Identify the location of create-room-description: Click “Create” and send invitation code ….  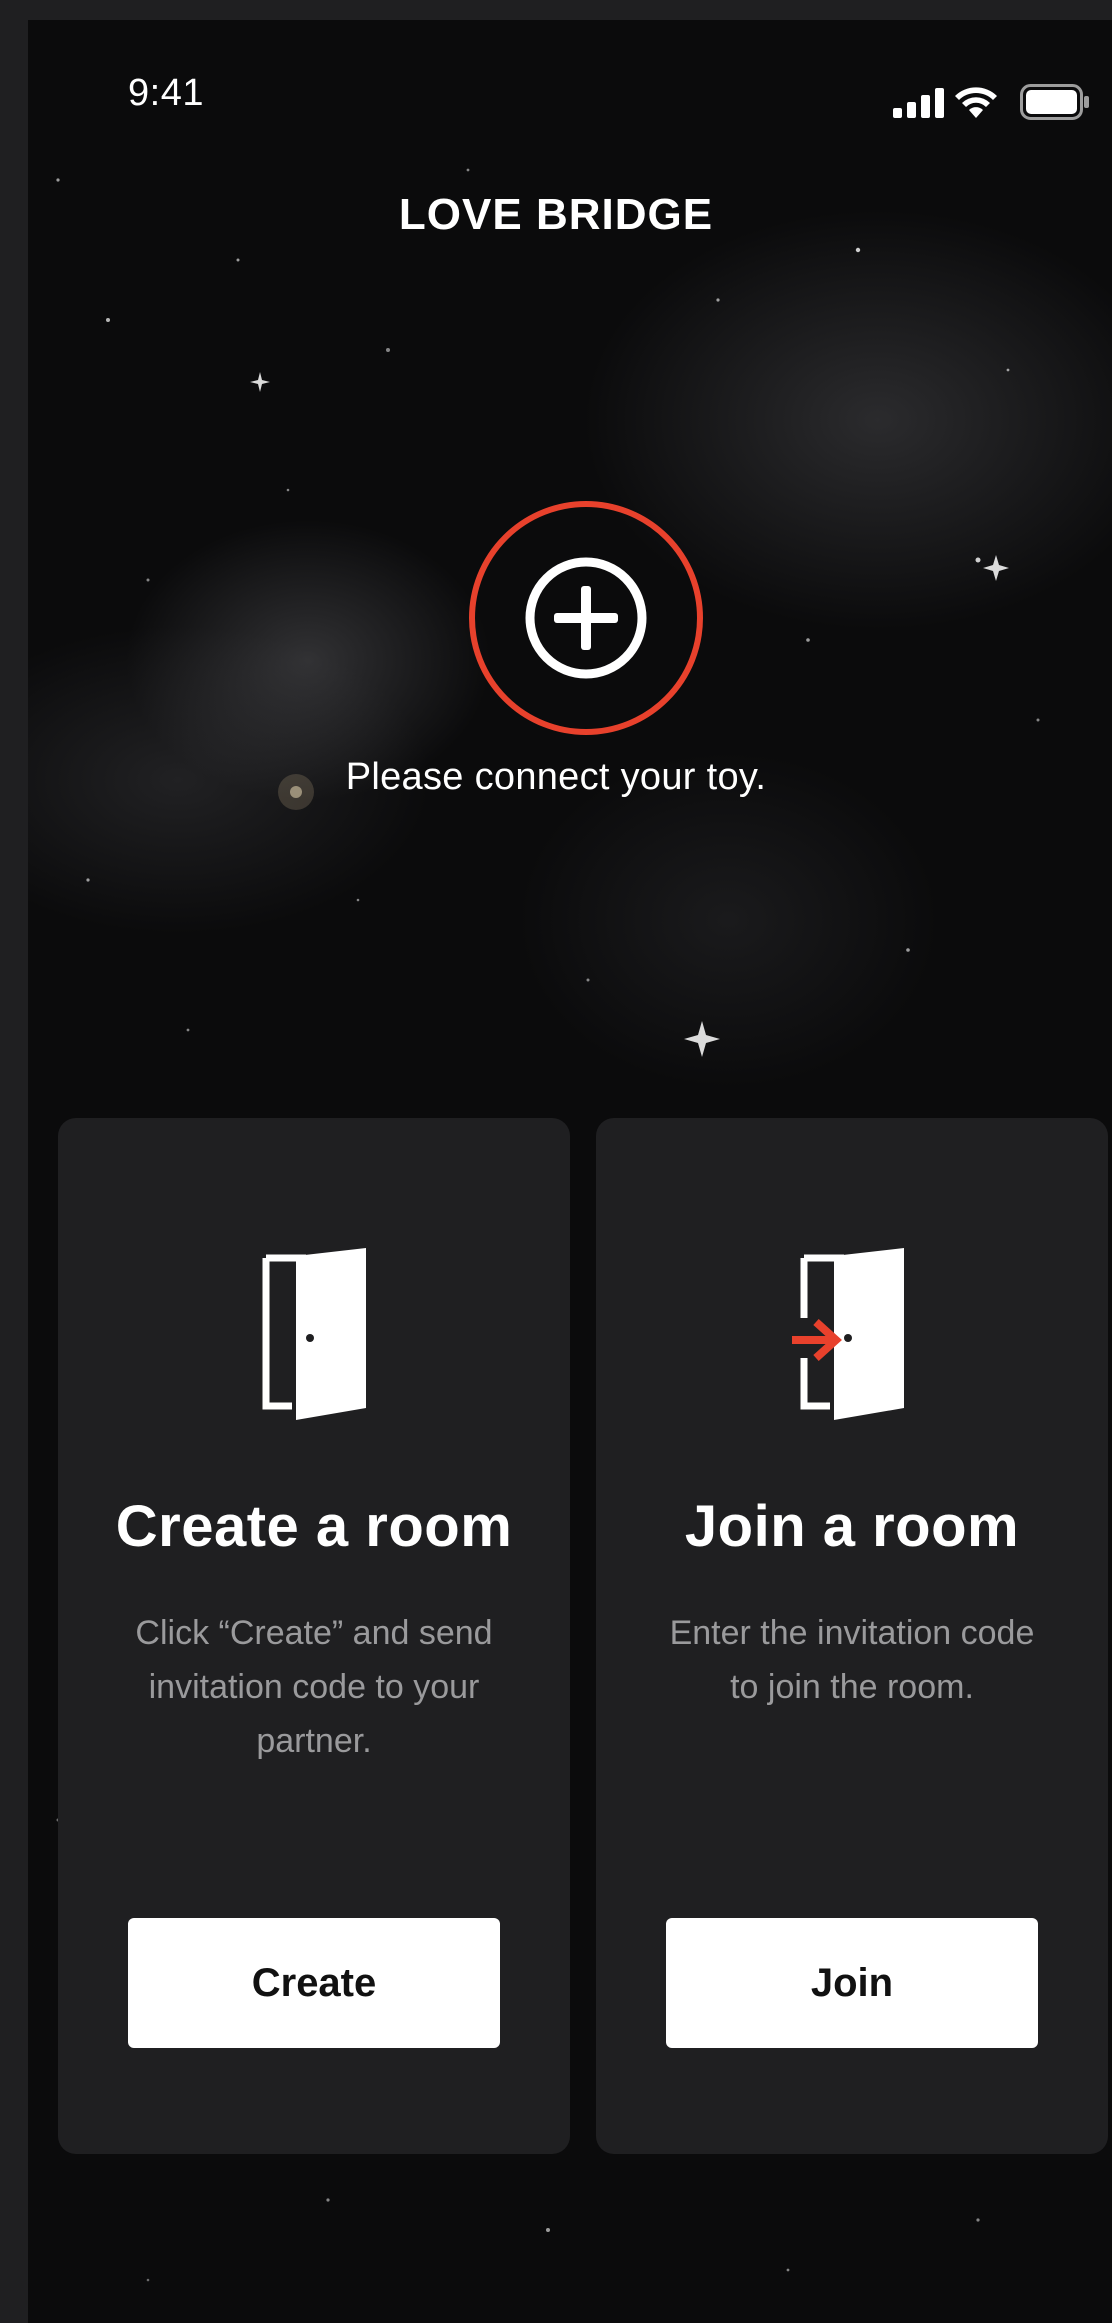
(314, 1687).